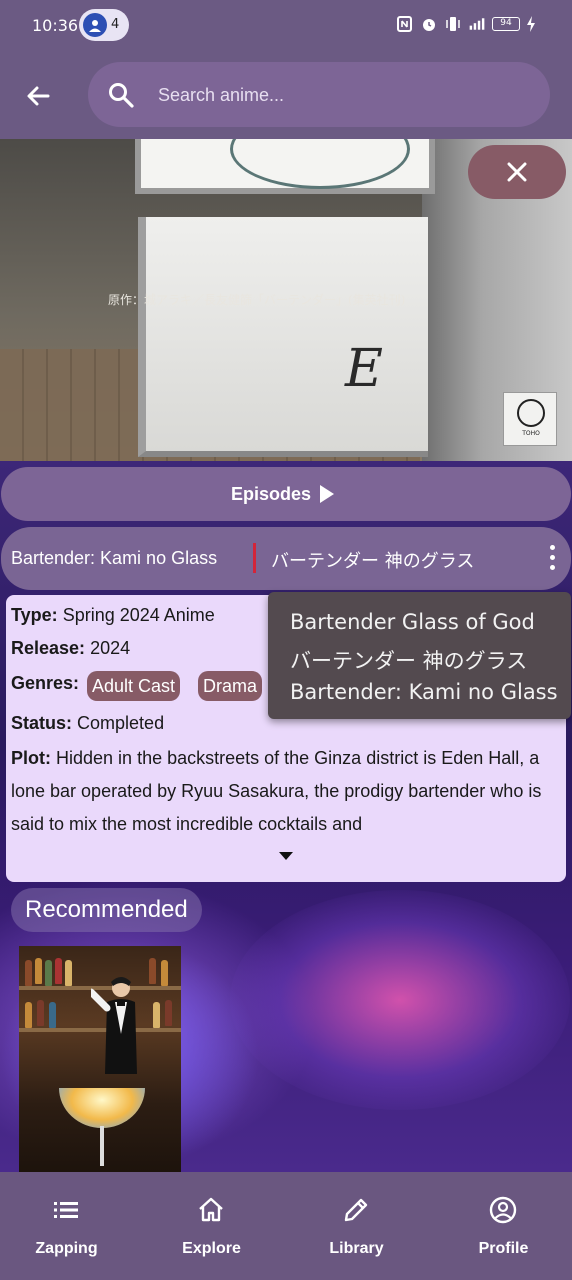  What do you see at coordinates (121, 723) in the screenshot?
I see `status-value: Completed` at bounding box center [121, 723].